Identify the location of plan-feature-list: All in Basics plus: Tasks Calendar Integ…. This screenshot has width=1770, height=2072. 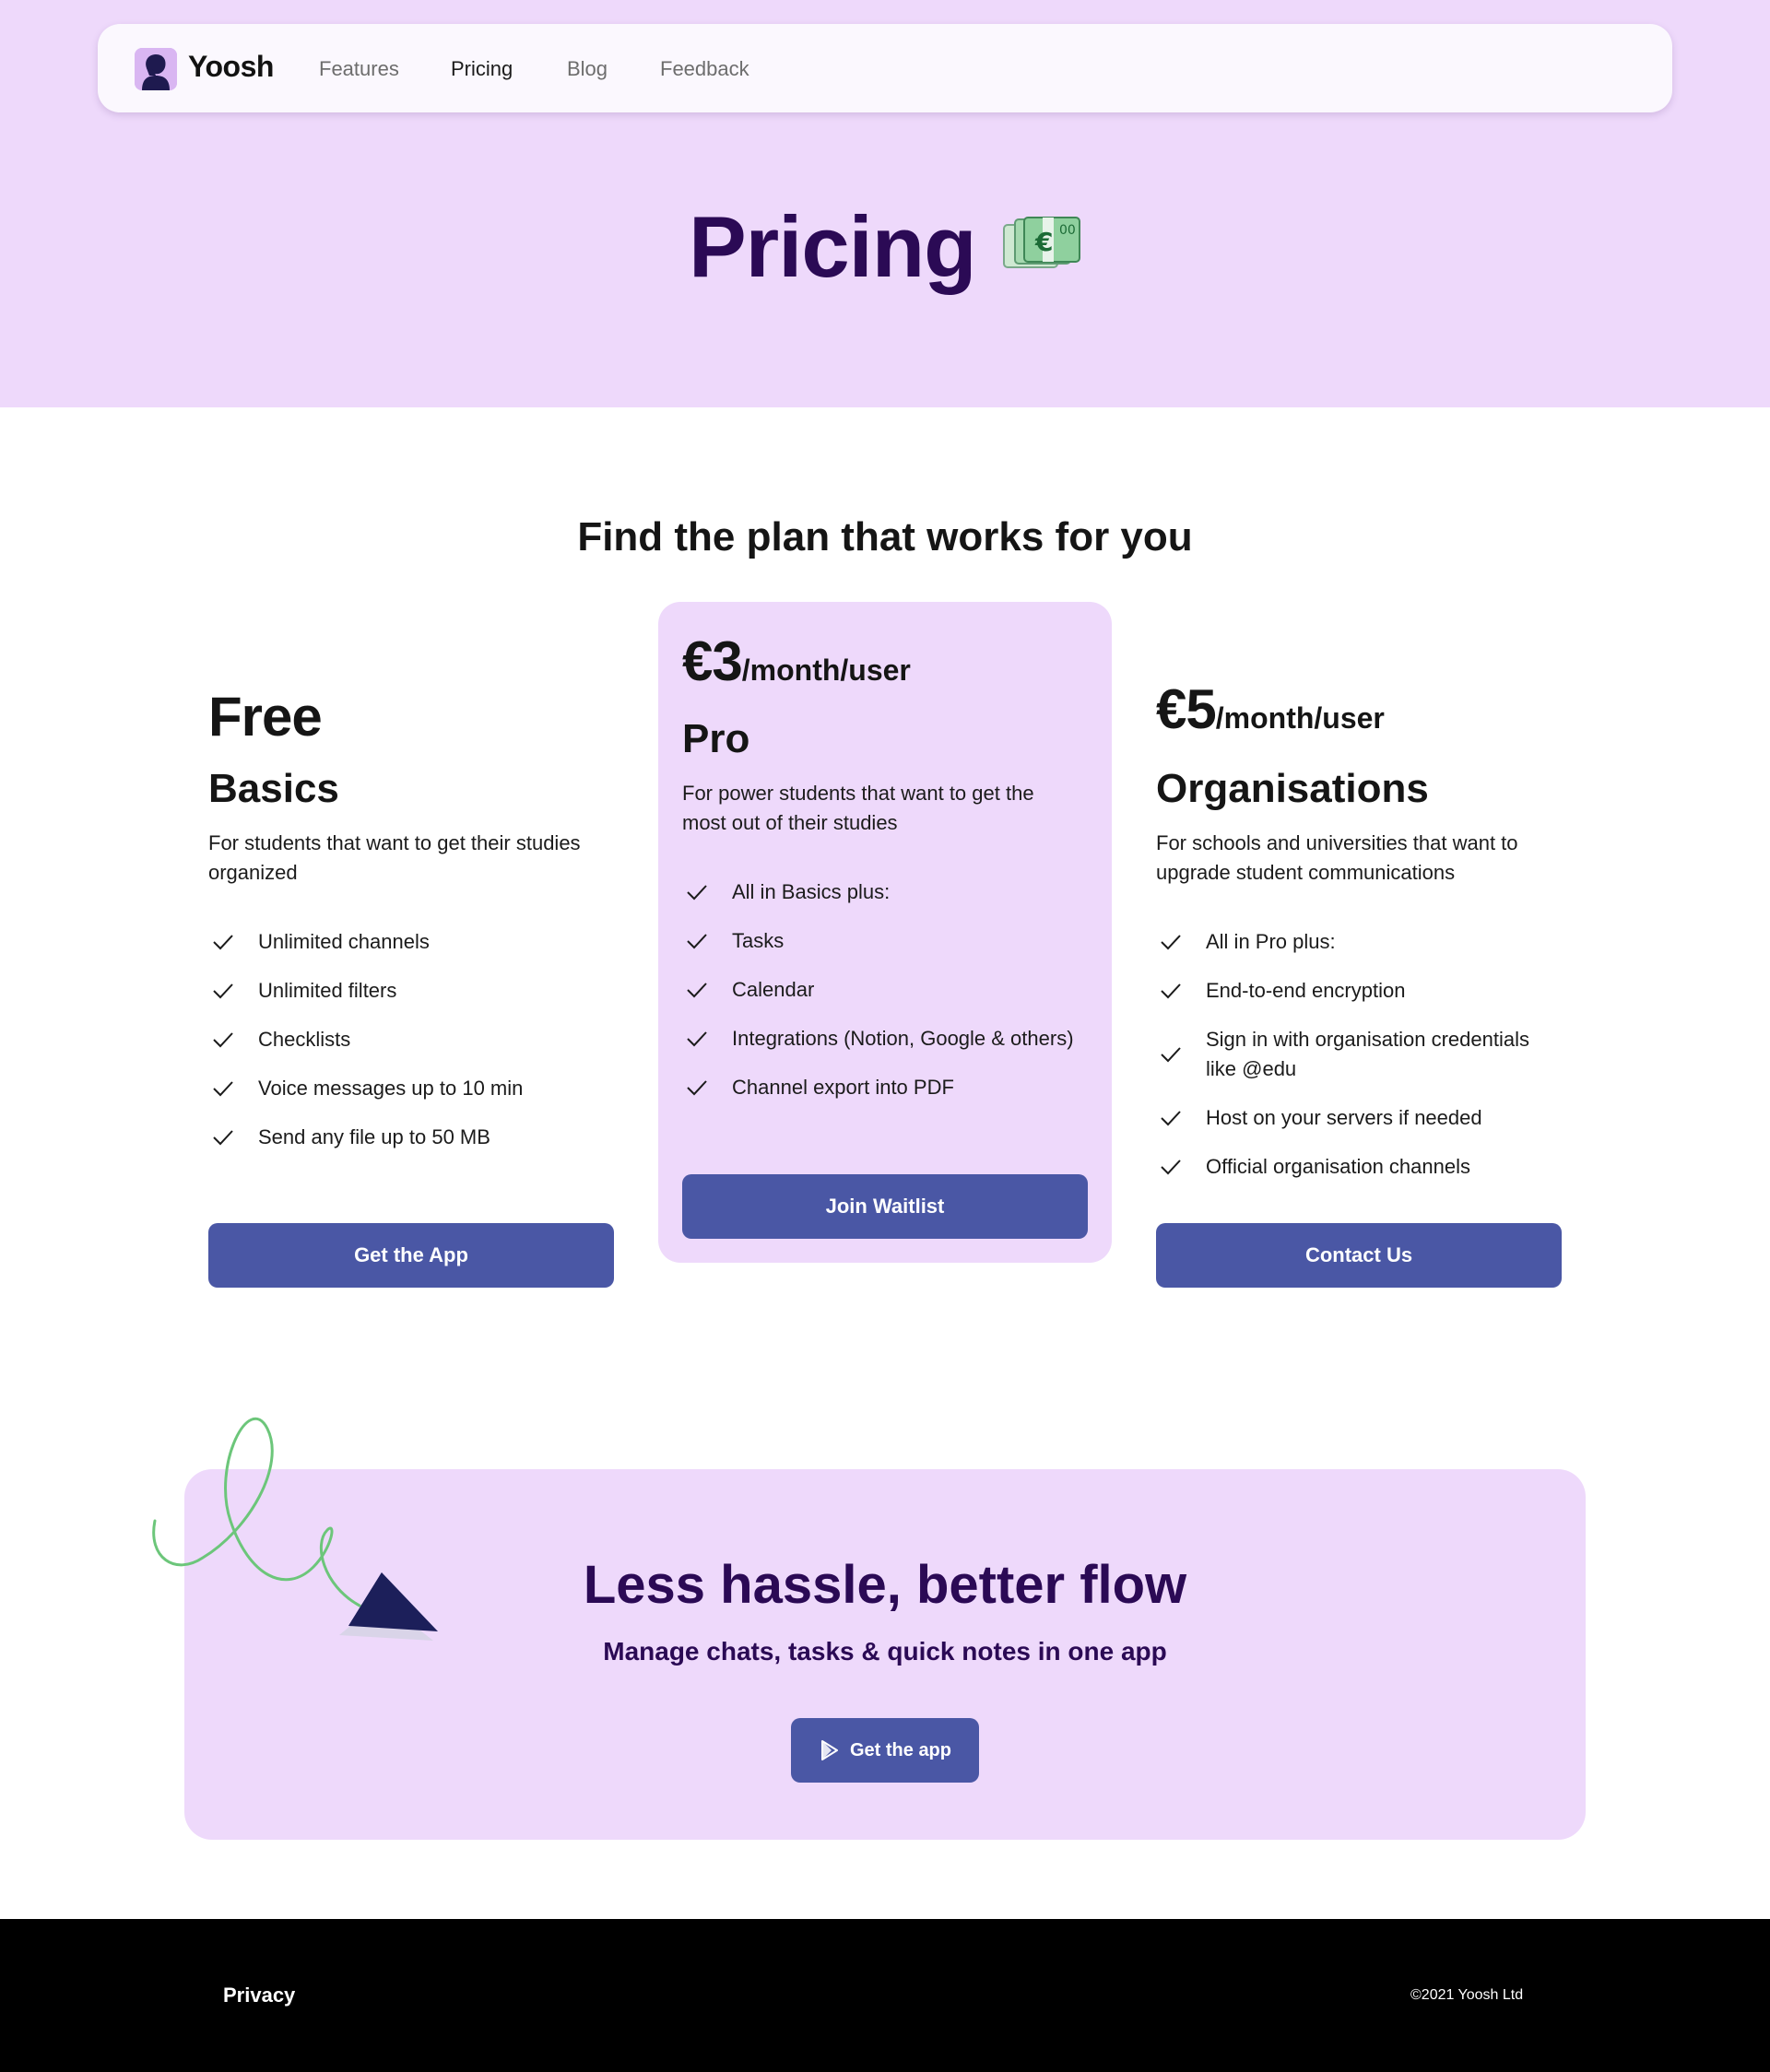
(885, 1000).